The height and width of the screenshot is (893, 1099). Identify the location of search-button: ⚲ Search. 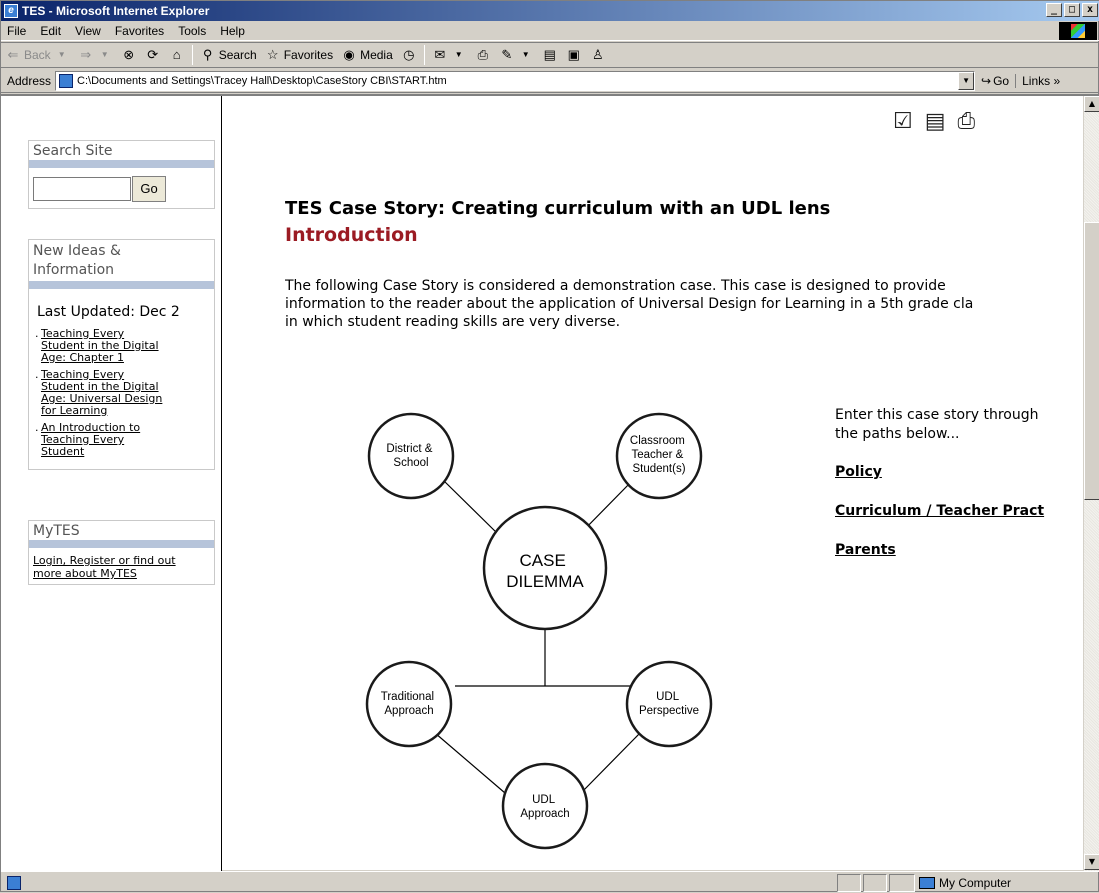
(228, 55).